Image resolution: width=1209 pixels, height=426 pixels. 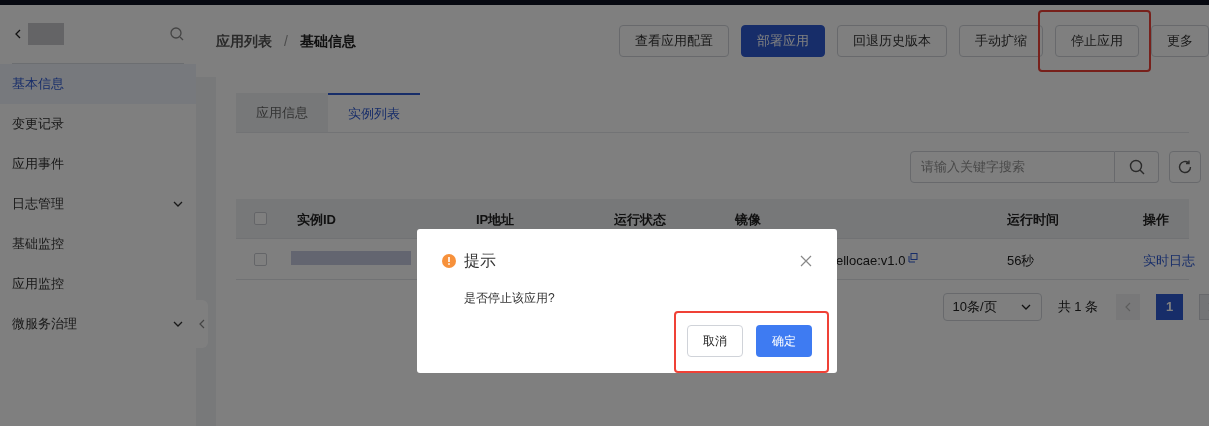 I want to click on column-header: 运行状态, so click(x=640, y=220).